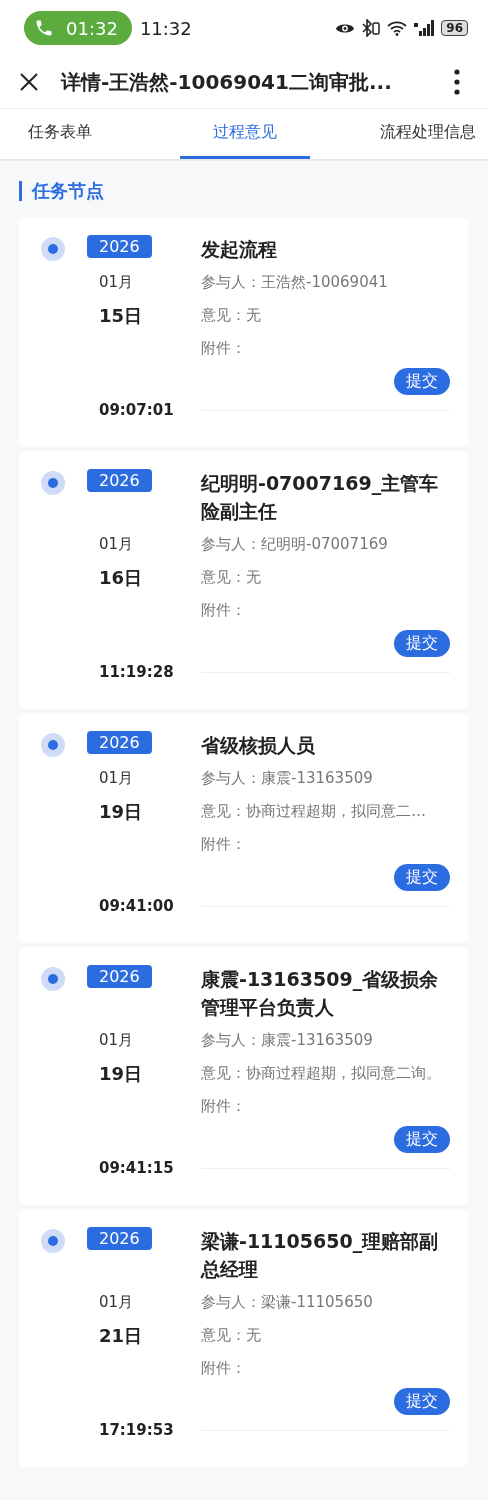 The image size is (488, 1500). I want to click on call-pill: 01:32, so click(78, 28).